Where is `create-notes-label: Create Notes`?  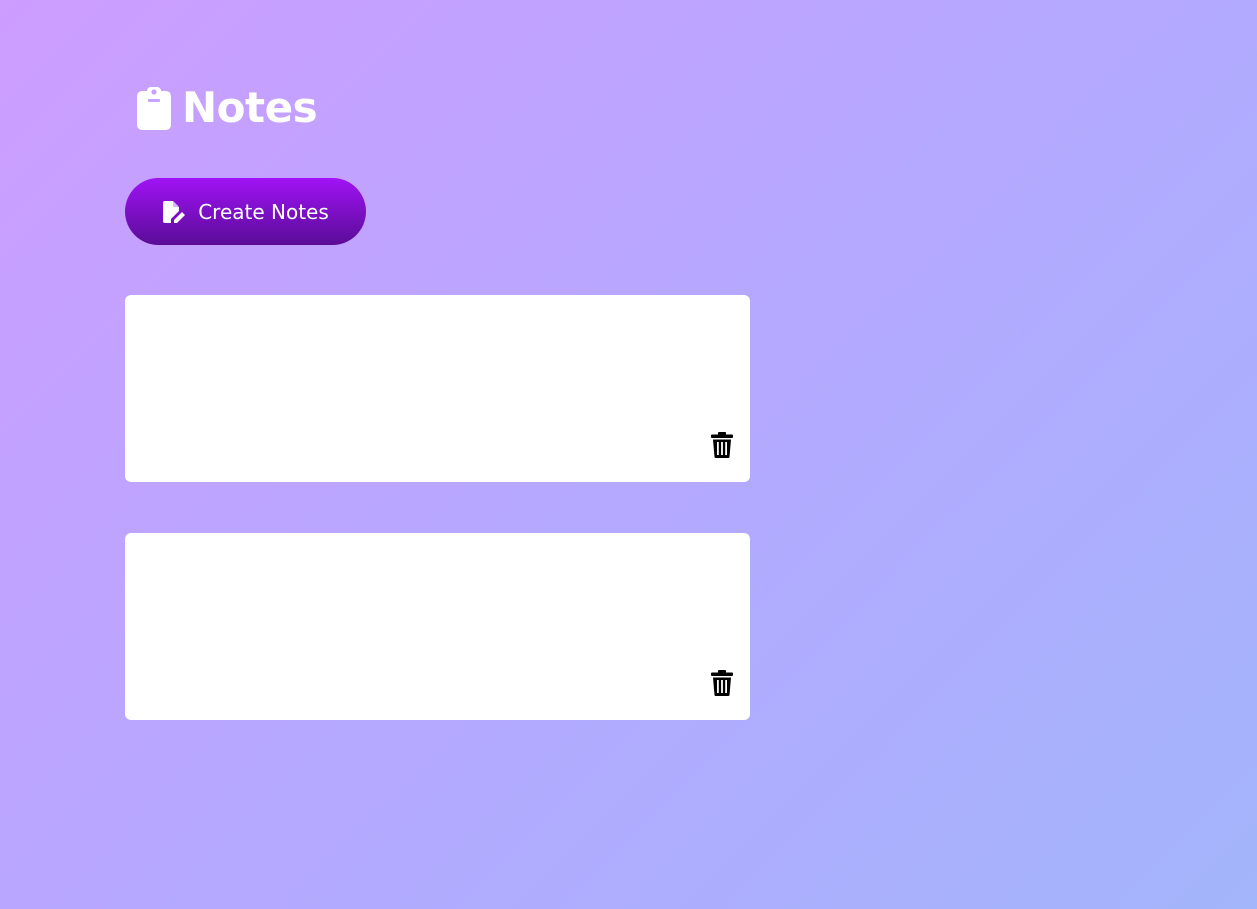
create-notes-label: Create Notes is located at coordinates (263, 211).